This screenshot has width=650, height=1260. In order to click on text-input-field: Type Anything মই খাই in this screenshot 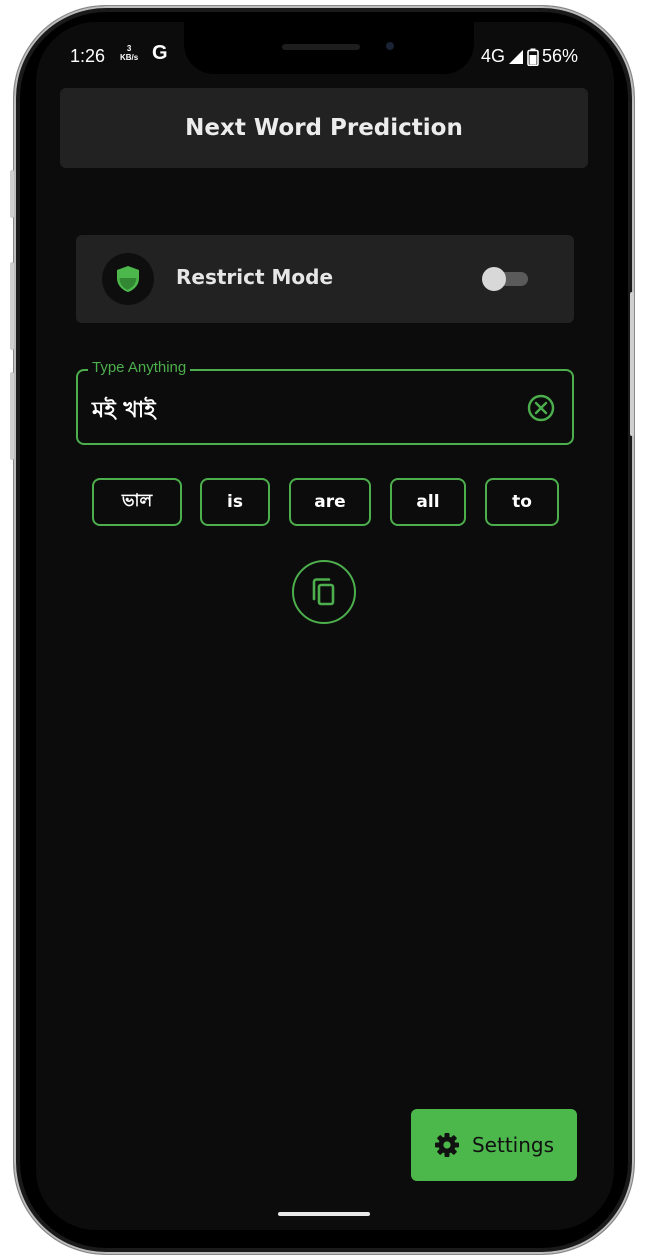, I will do `click(325, 402)`.